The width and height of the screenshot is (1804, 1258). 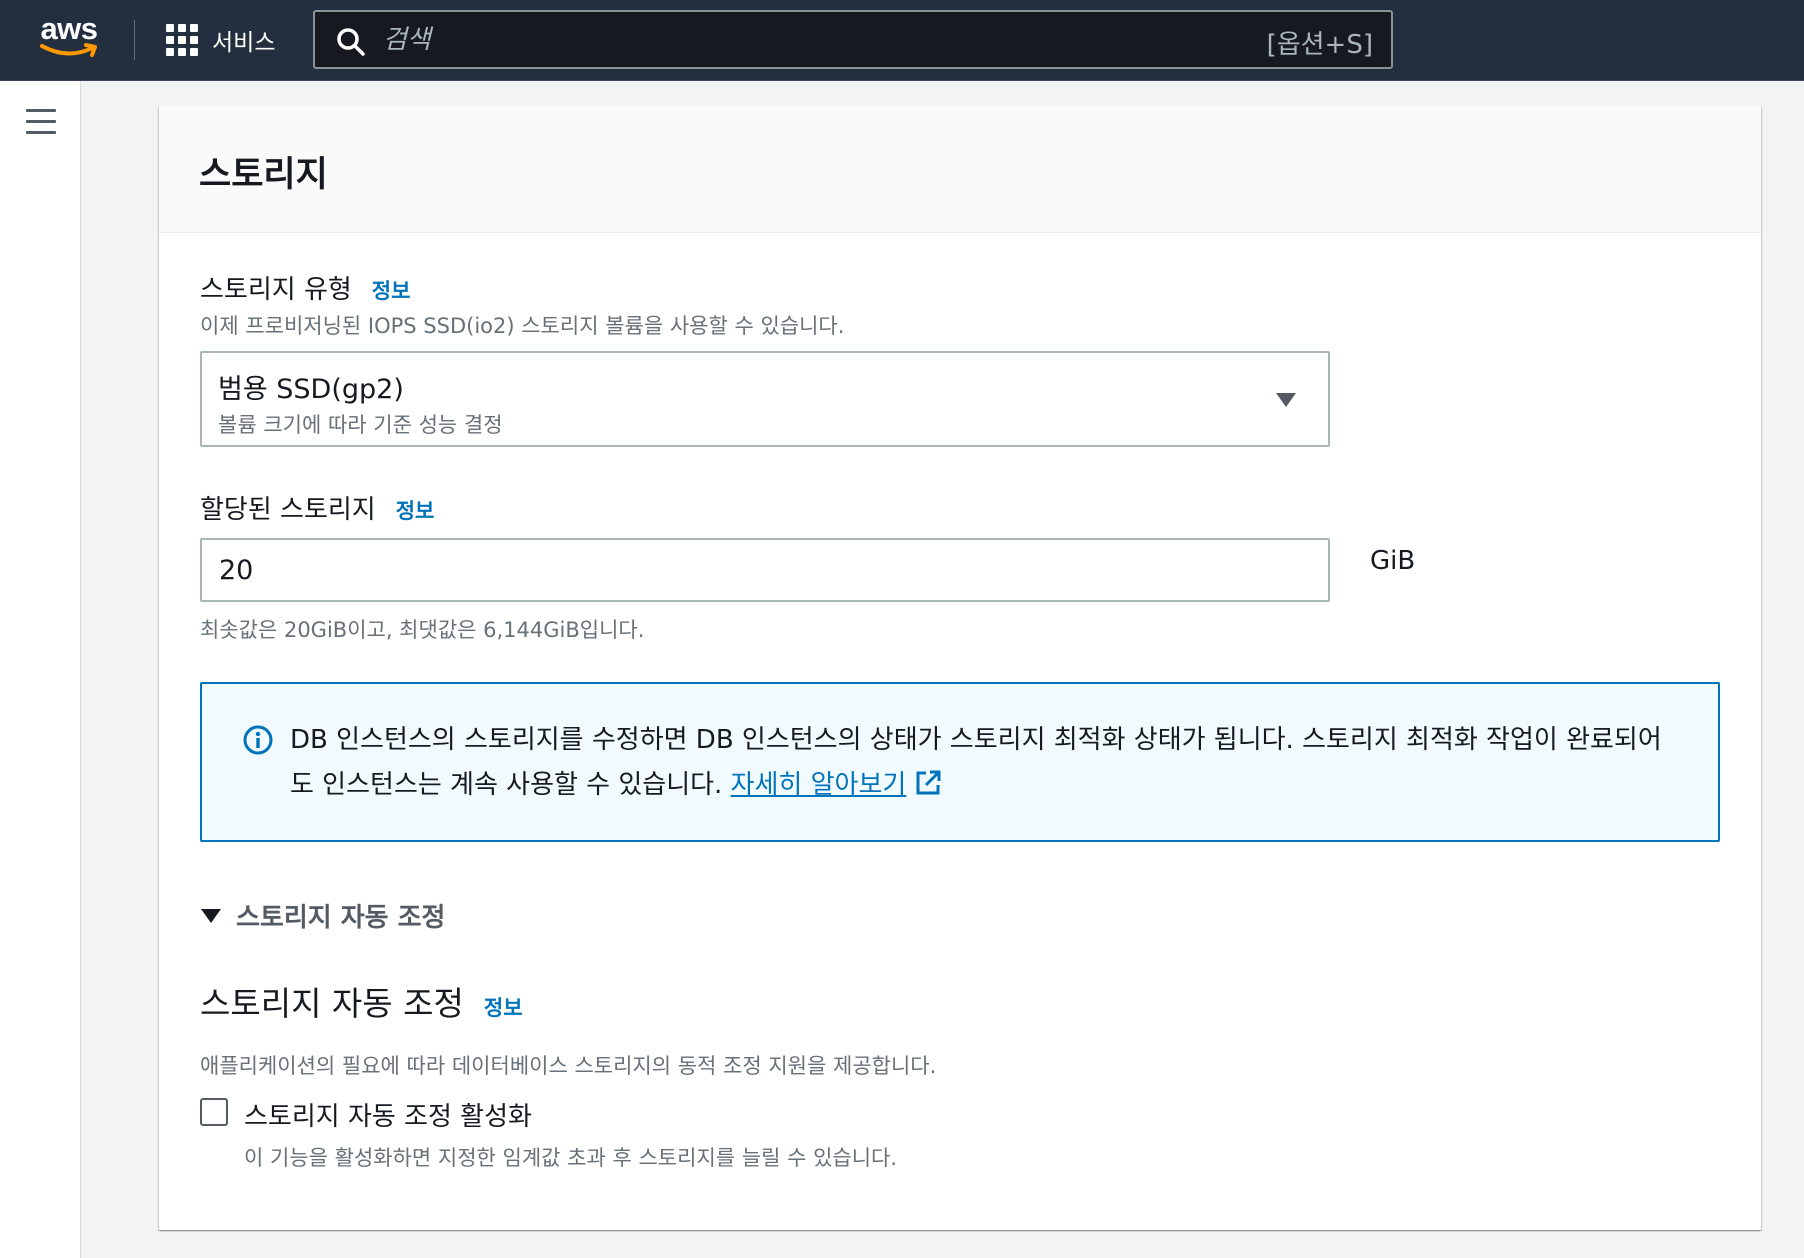 What do you see at coordinates (503, 1008) in the screenshot?
I see `autoscaling-info-link: 정보` at bounding box center [503, 1008].